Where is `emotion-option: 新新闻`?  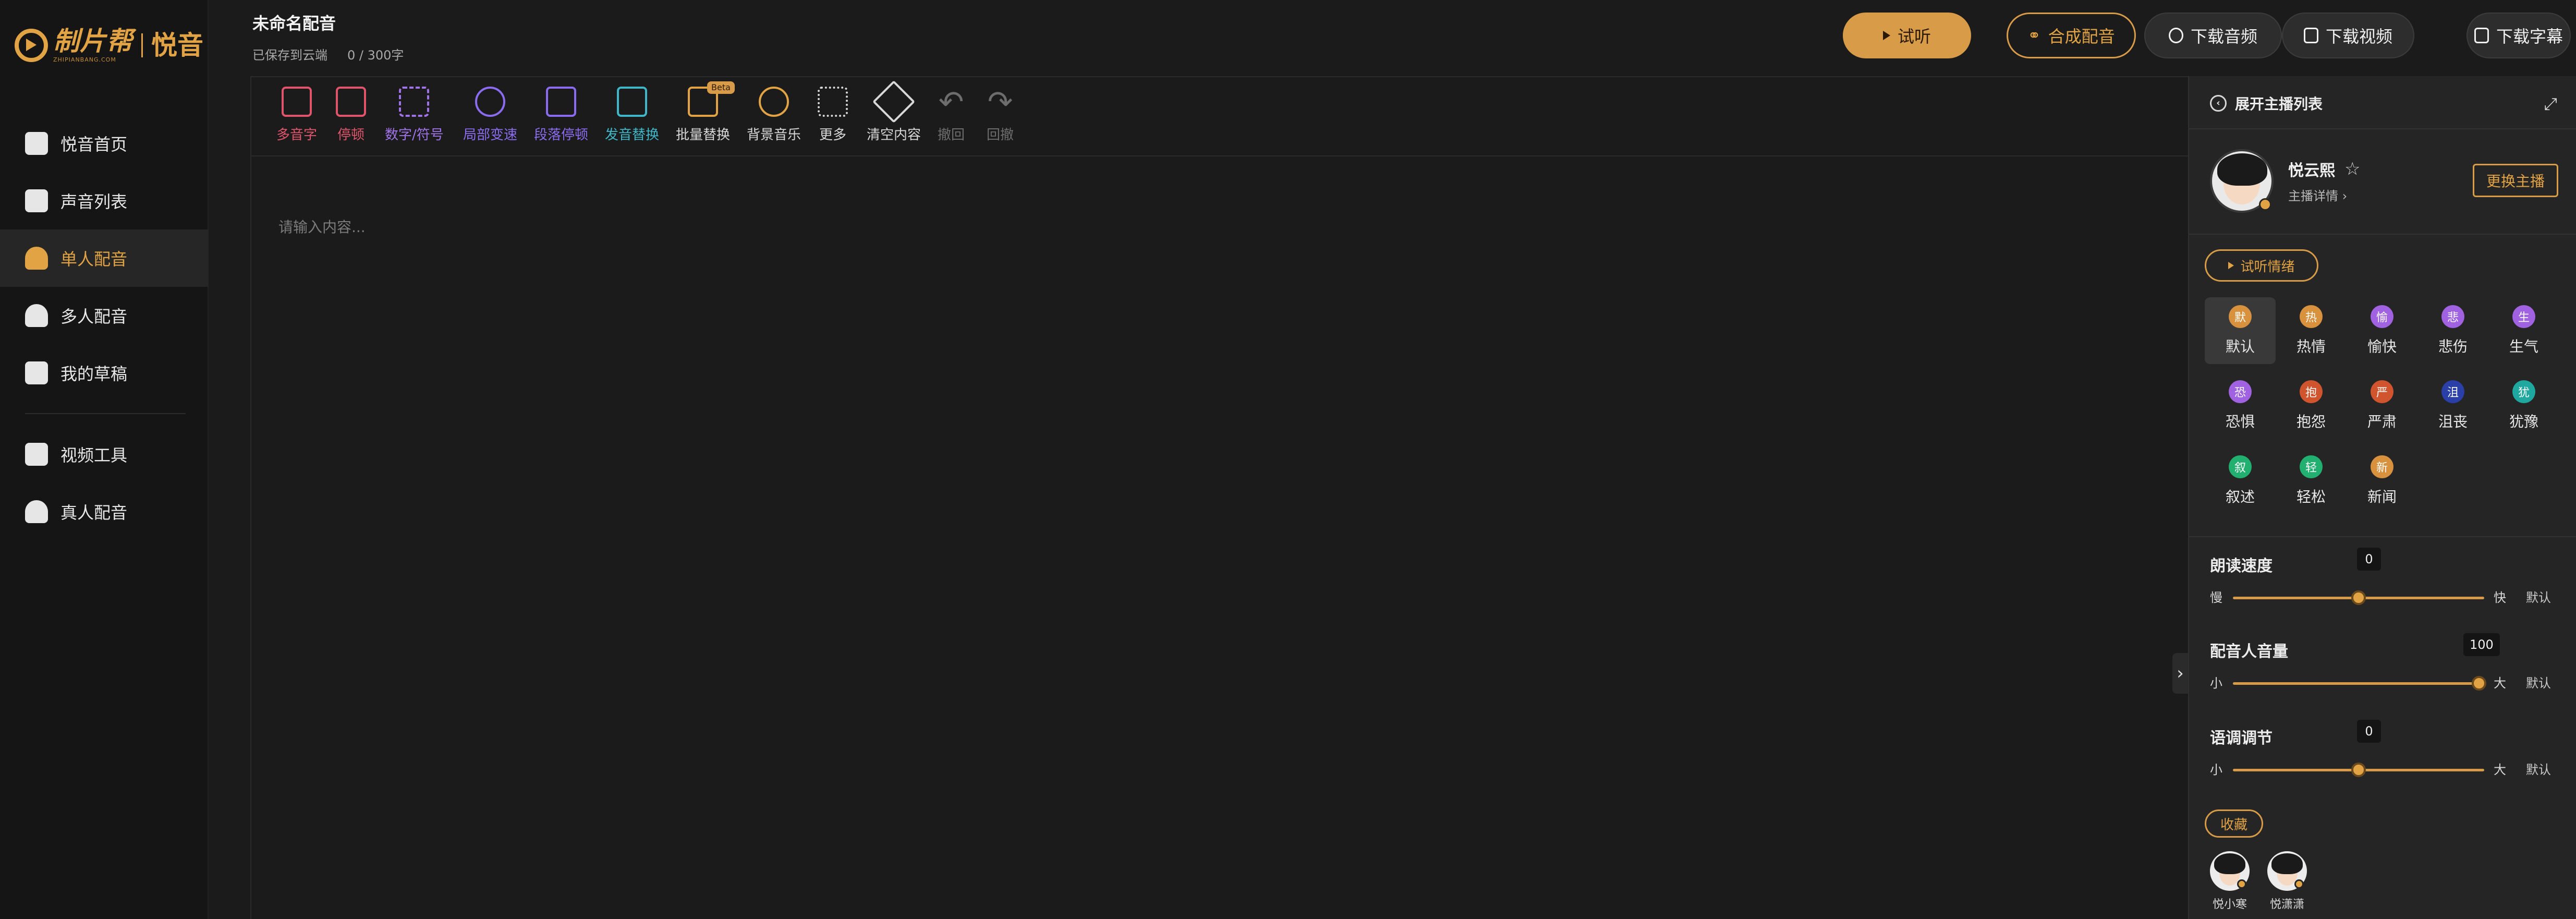
emotion-option: 新新闻 is located at coordinates (2382, 481).